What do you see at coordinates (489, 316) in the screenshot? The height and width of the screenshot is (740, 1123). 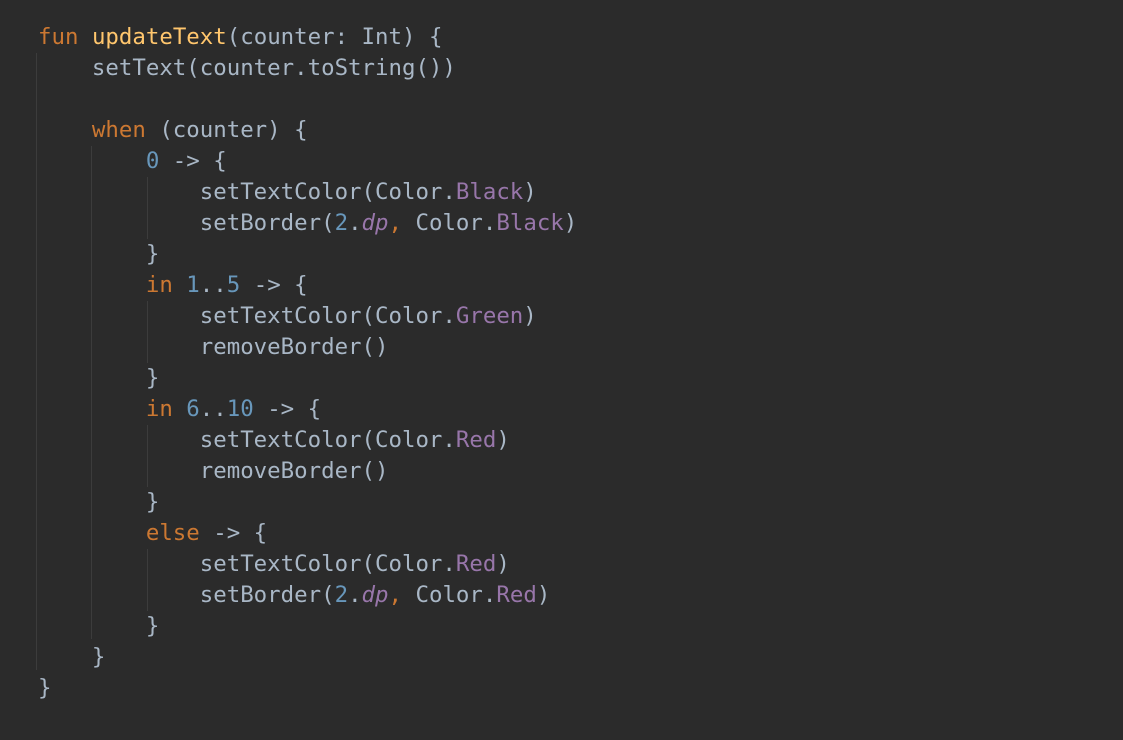 I see `code-token: Green` at bounding box center [489, 316].